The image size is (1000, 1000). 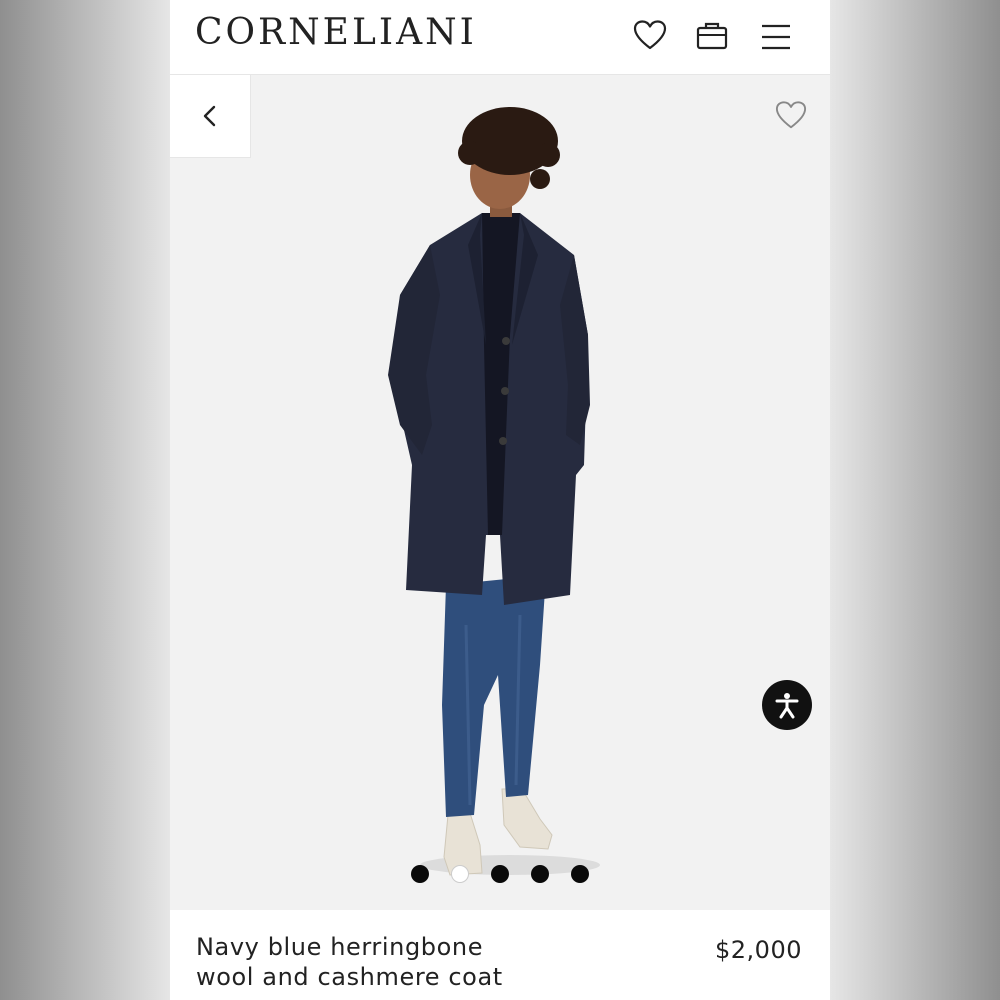 I want to click on heart-outline-icon, so click(x=791, y=115).